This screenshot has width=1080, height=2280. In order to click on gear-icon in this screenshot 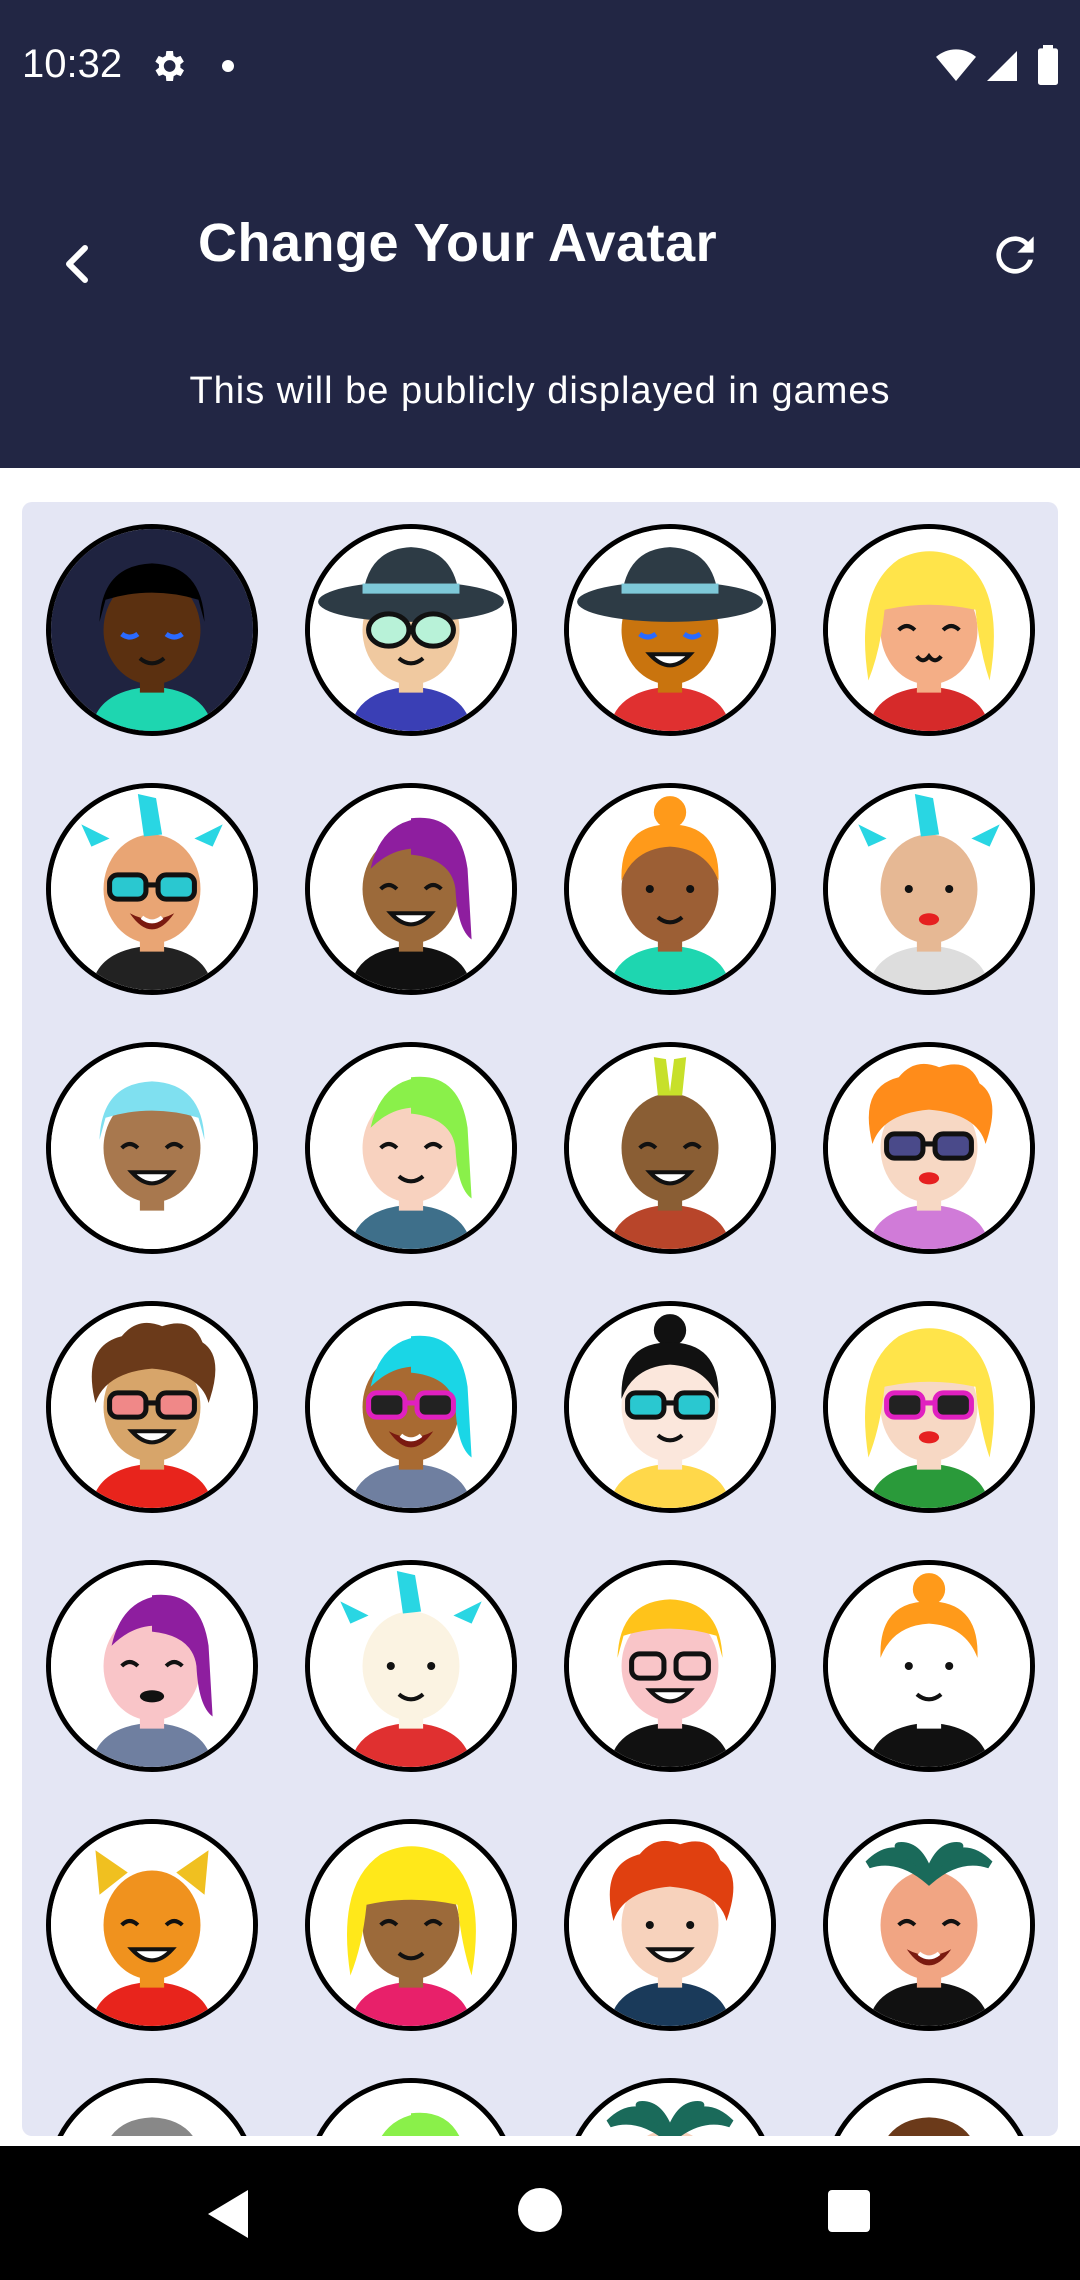, I will do `click(169, 66)`.